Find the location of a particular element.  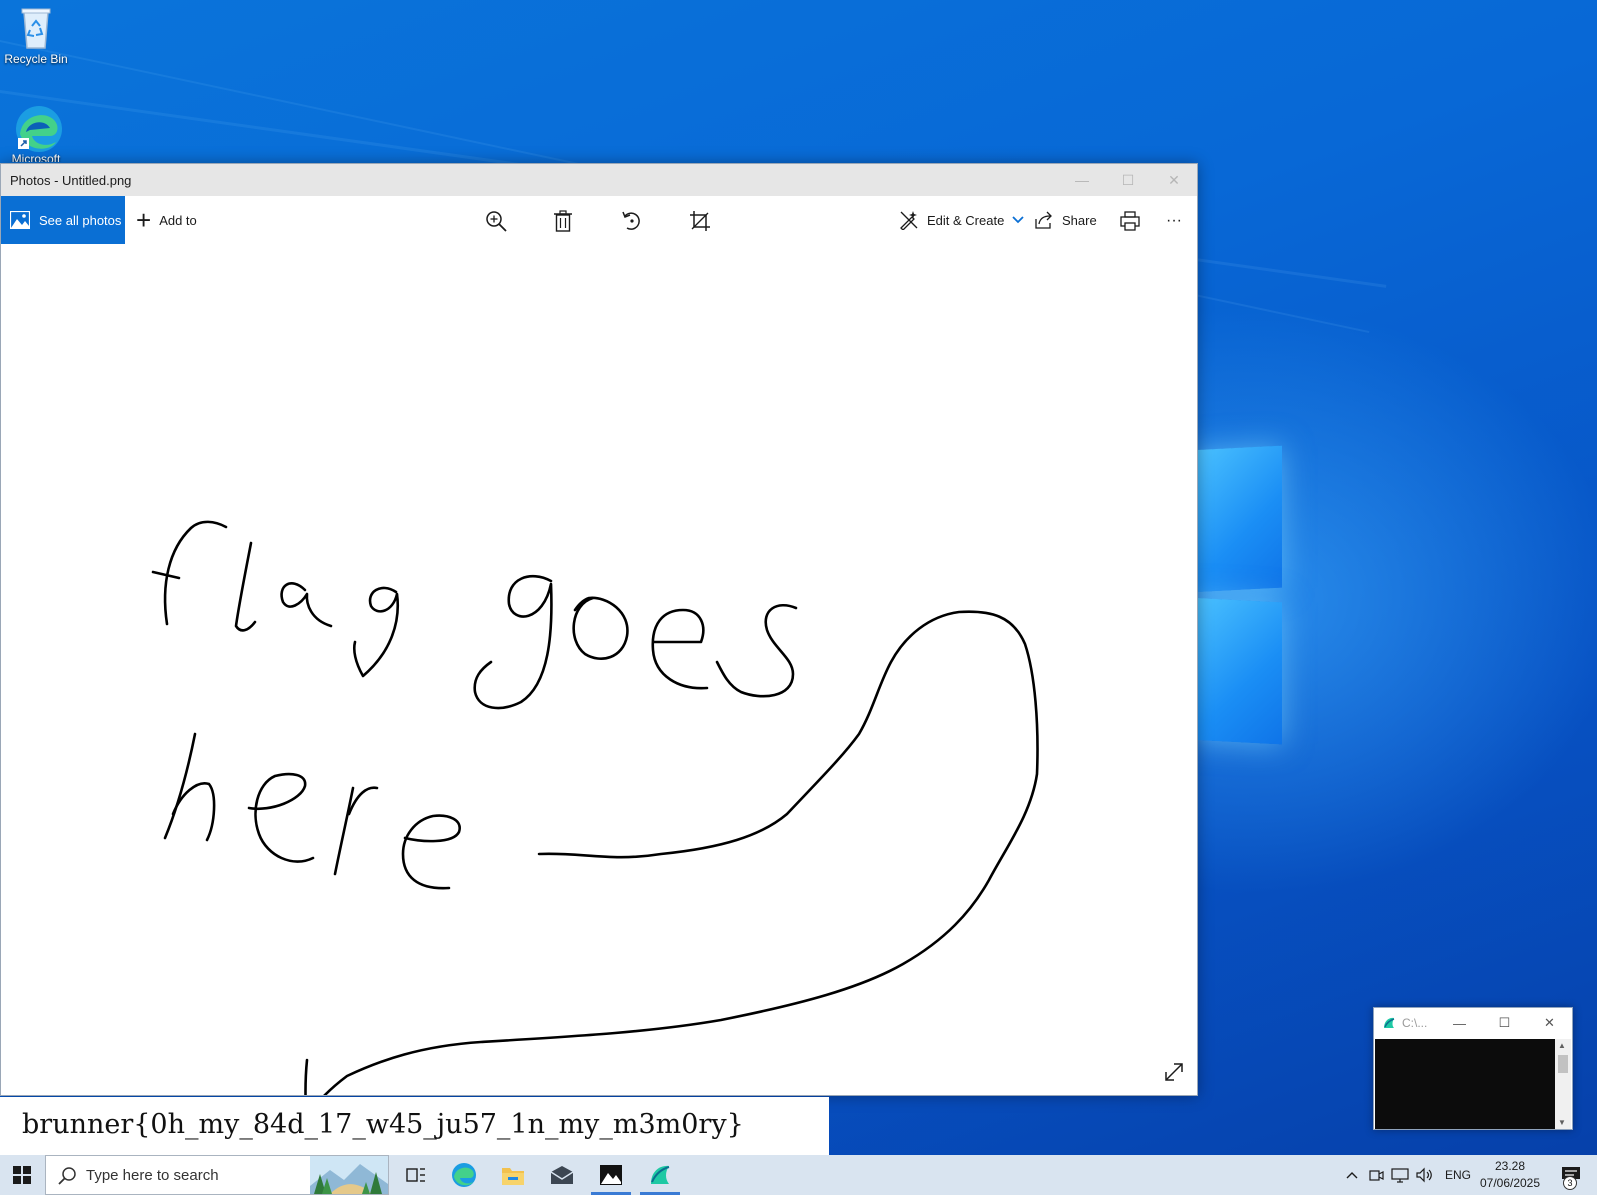

trash-icon is located at coordinates (563, 221).